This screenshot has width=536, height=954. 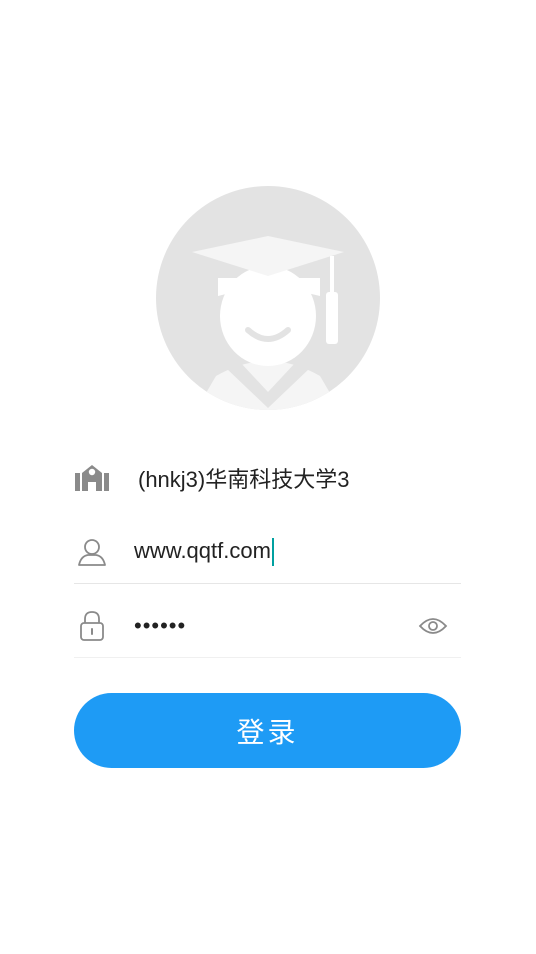 I want to click on account-row: www.qqtf.com, so click(x=267, y=552).